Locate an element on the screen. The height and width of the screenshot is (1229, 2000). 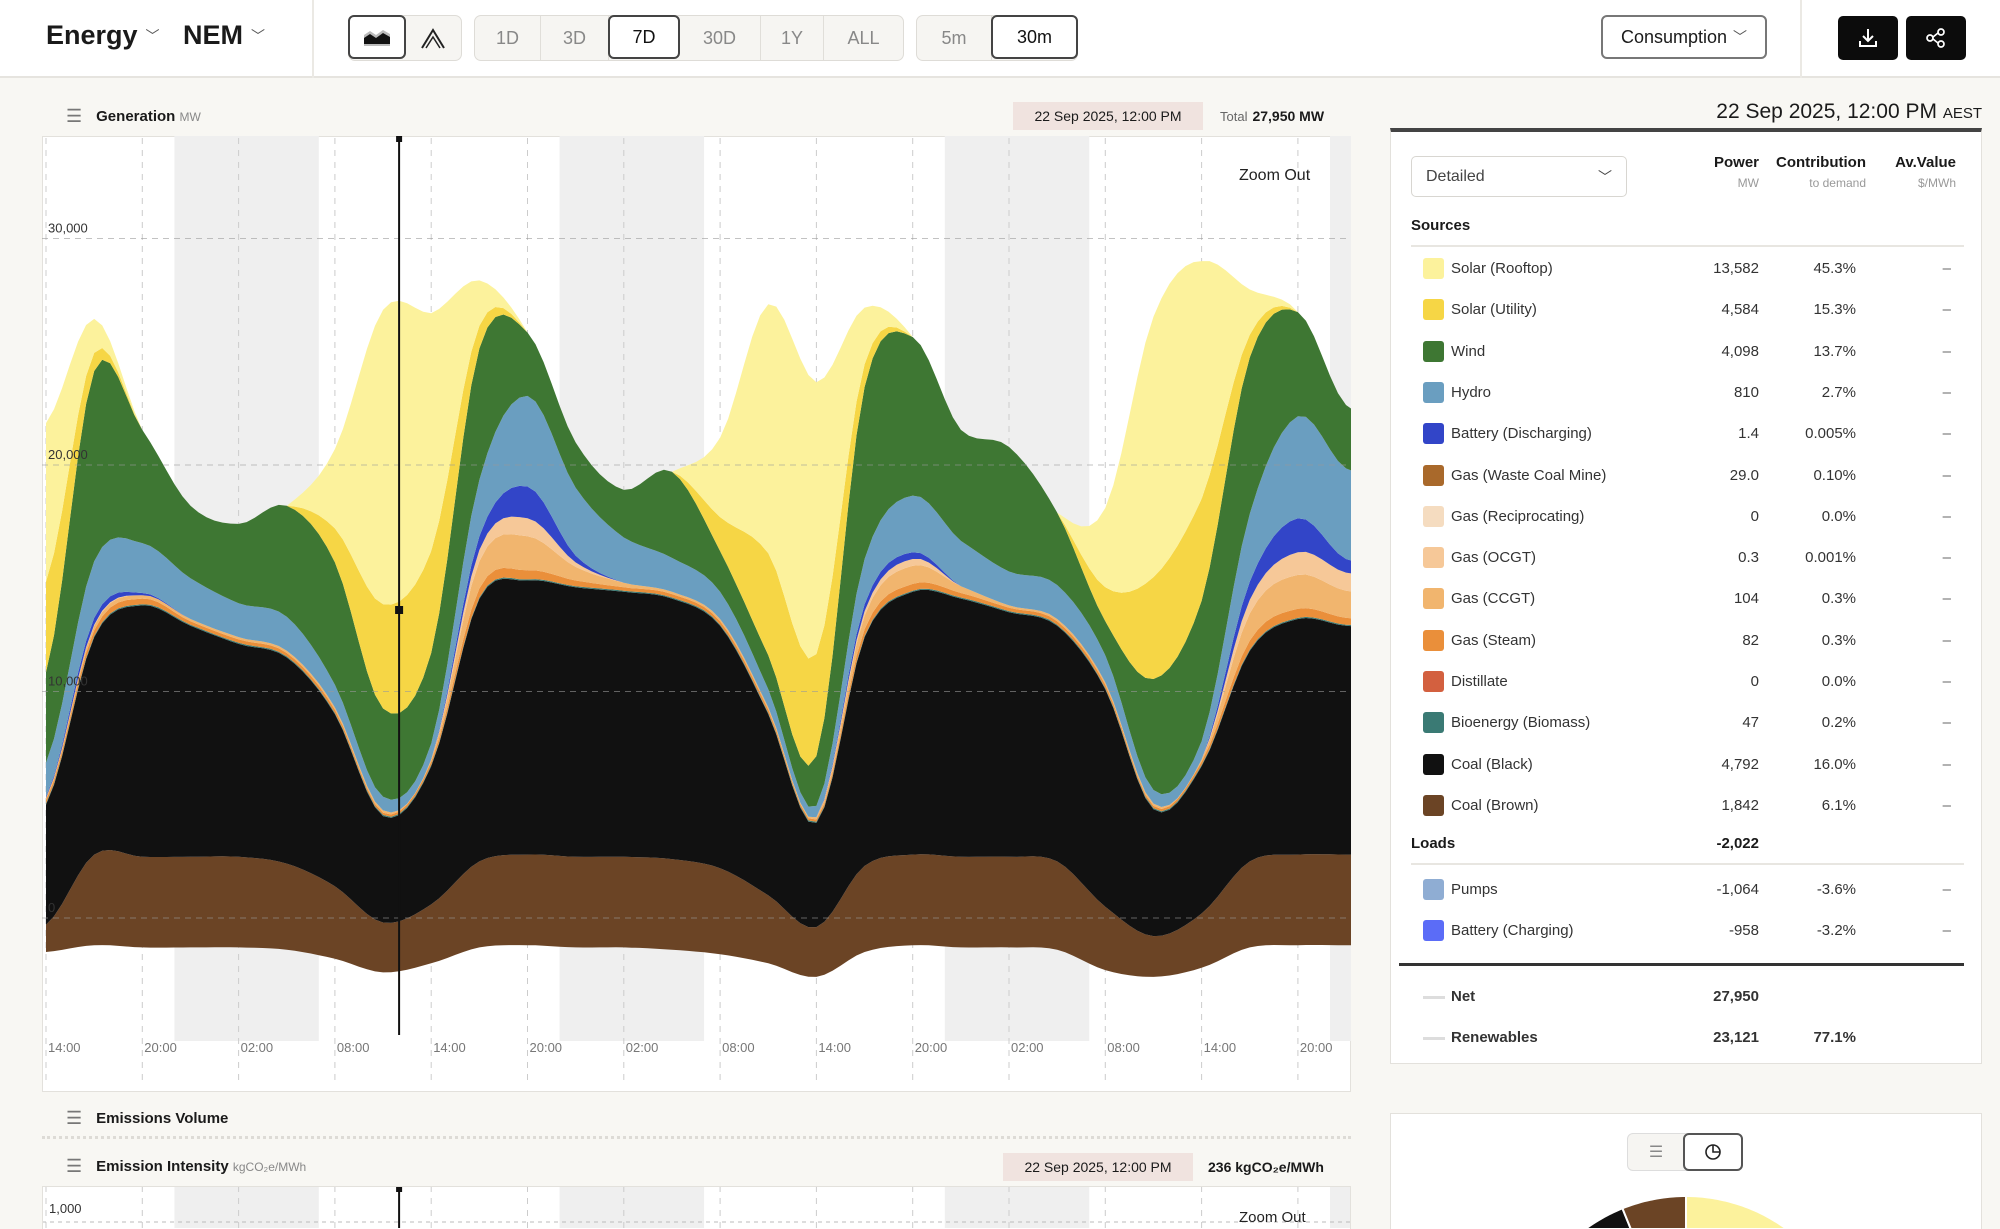
row-power: 104 is located at coordinates (1746, 599).